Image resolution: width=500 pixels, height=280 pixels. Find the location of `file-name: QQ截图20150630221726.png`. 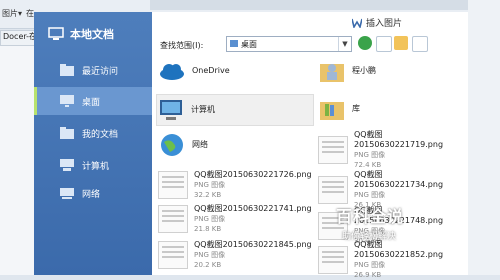

file-name: QQ截图20150630221726.png is located at coordinates (253, 174).